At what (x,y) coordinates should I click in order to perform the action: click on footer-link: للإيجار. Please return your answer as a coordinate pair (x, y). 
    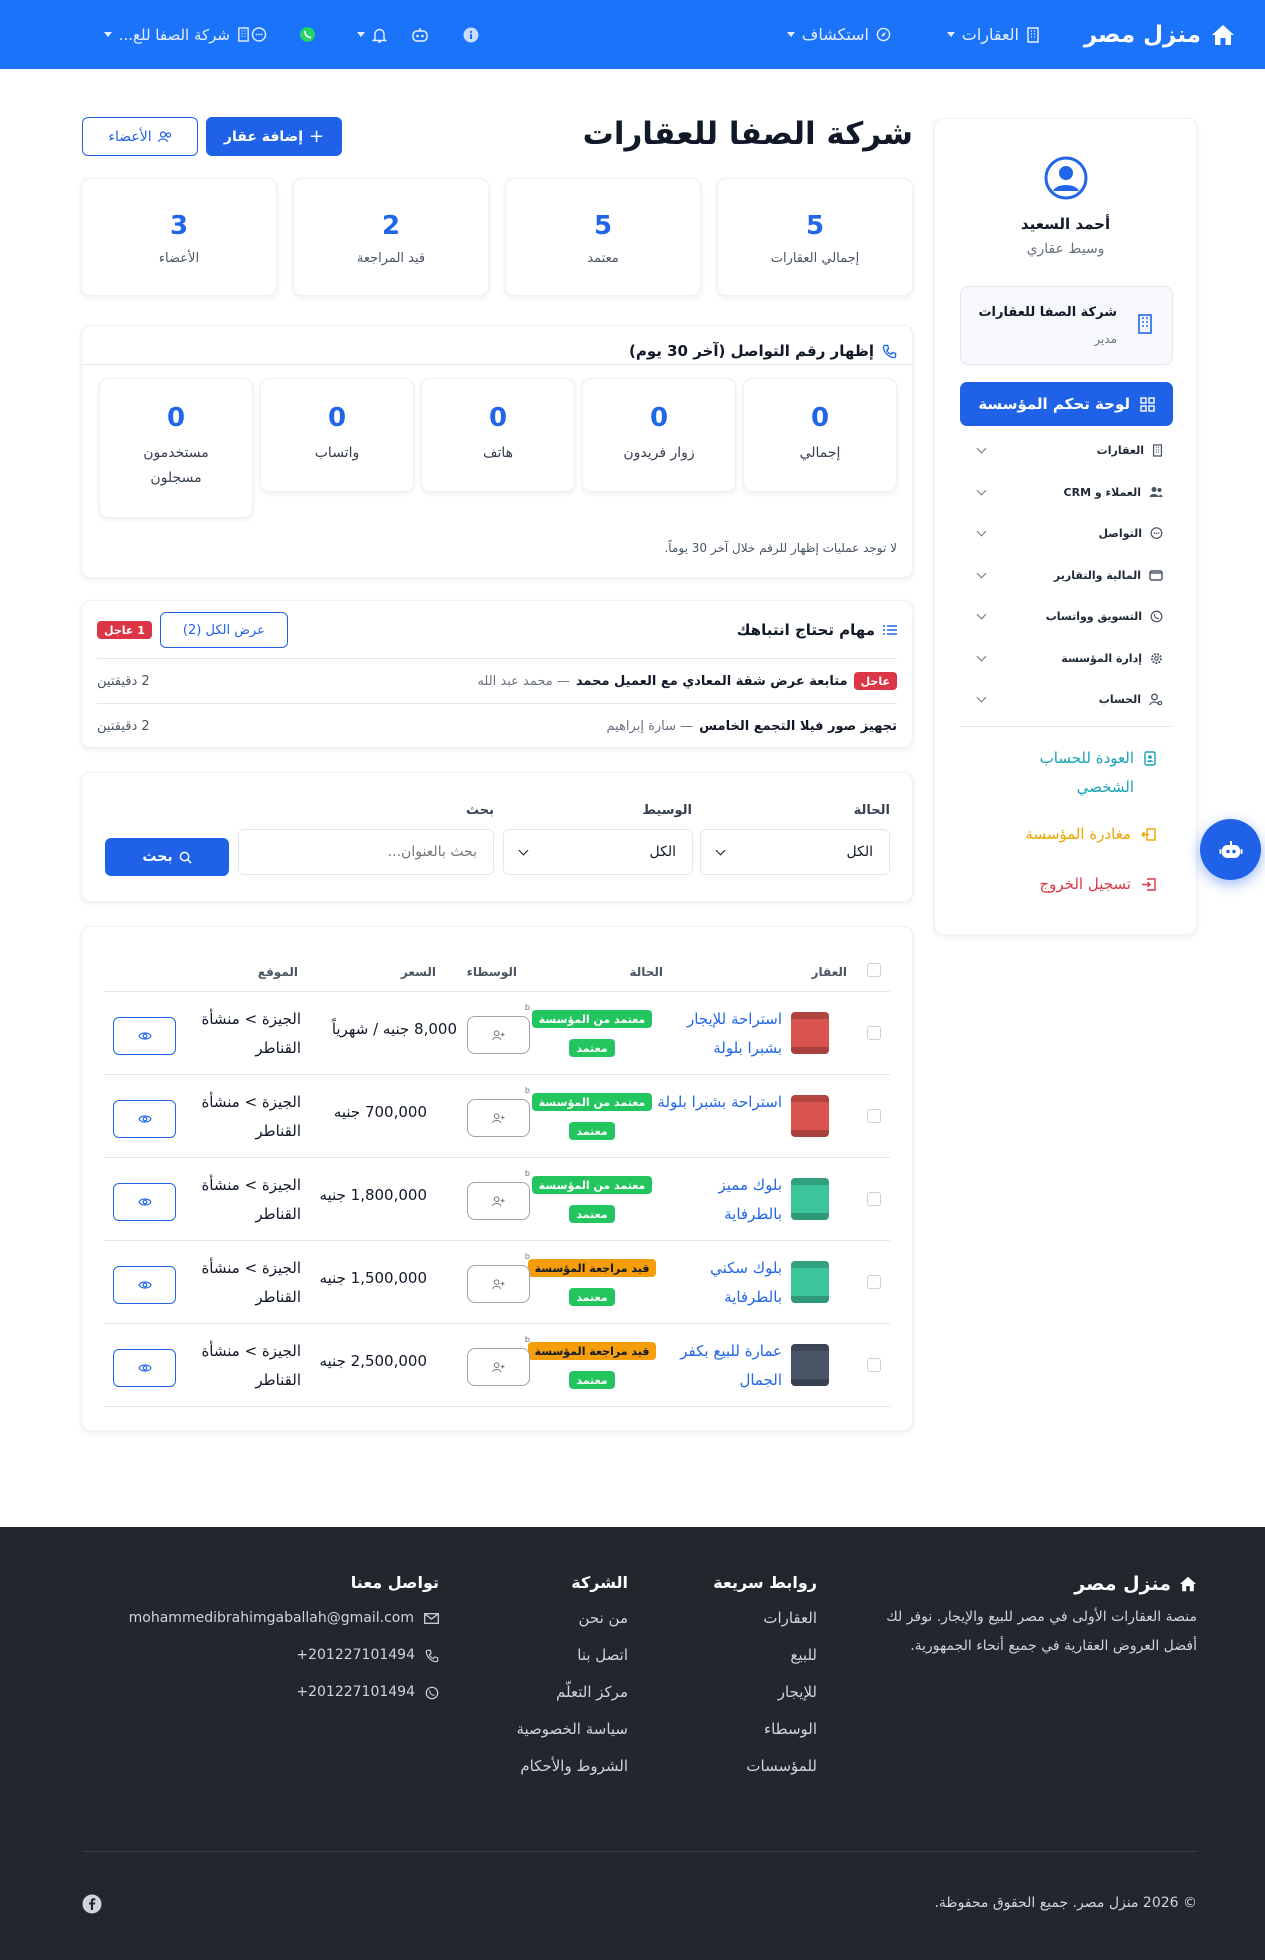
    Looking at the image, I should click on (765, 1692).